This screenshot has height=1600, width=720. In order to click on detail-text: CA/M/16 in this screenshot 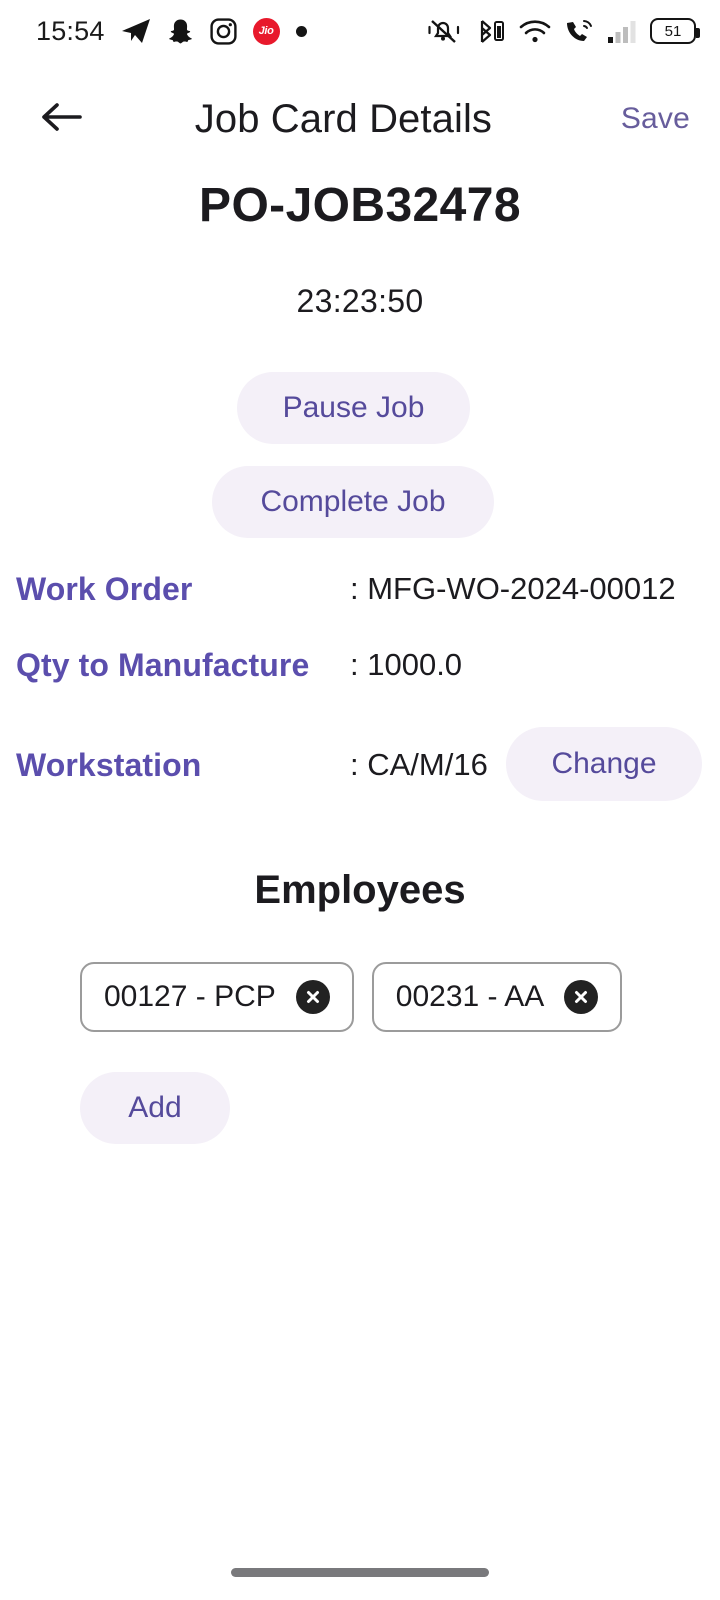, I will do `click(427, 764)`.